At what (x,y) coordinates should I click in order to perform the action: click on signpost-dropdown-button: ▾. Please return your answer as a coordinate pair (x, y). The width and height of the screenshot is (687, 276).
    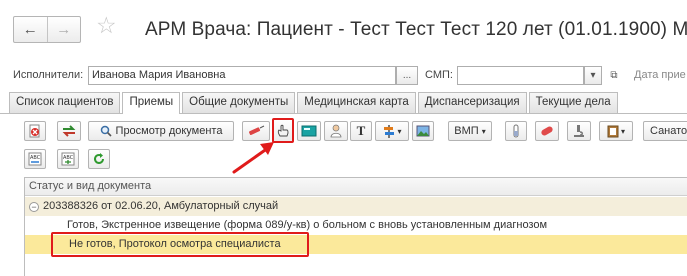
    Looking at the image, I should click on (392, 131).